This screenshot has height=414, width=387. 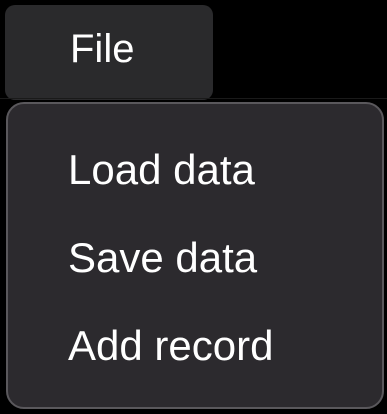 What do you see at coordinates (171, 345) in the screenshot?
I see `menu-item-label: Add record` at bounding box center [171, 345].